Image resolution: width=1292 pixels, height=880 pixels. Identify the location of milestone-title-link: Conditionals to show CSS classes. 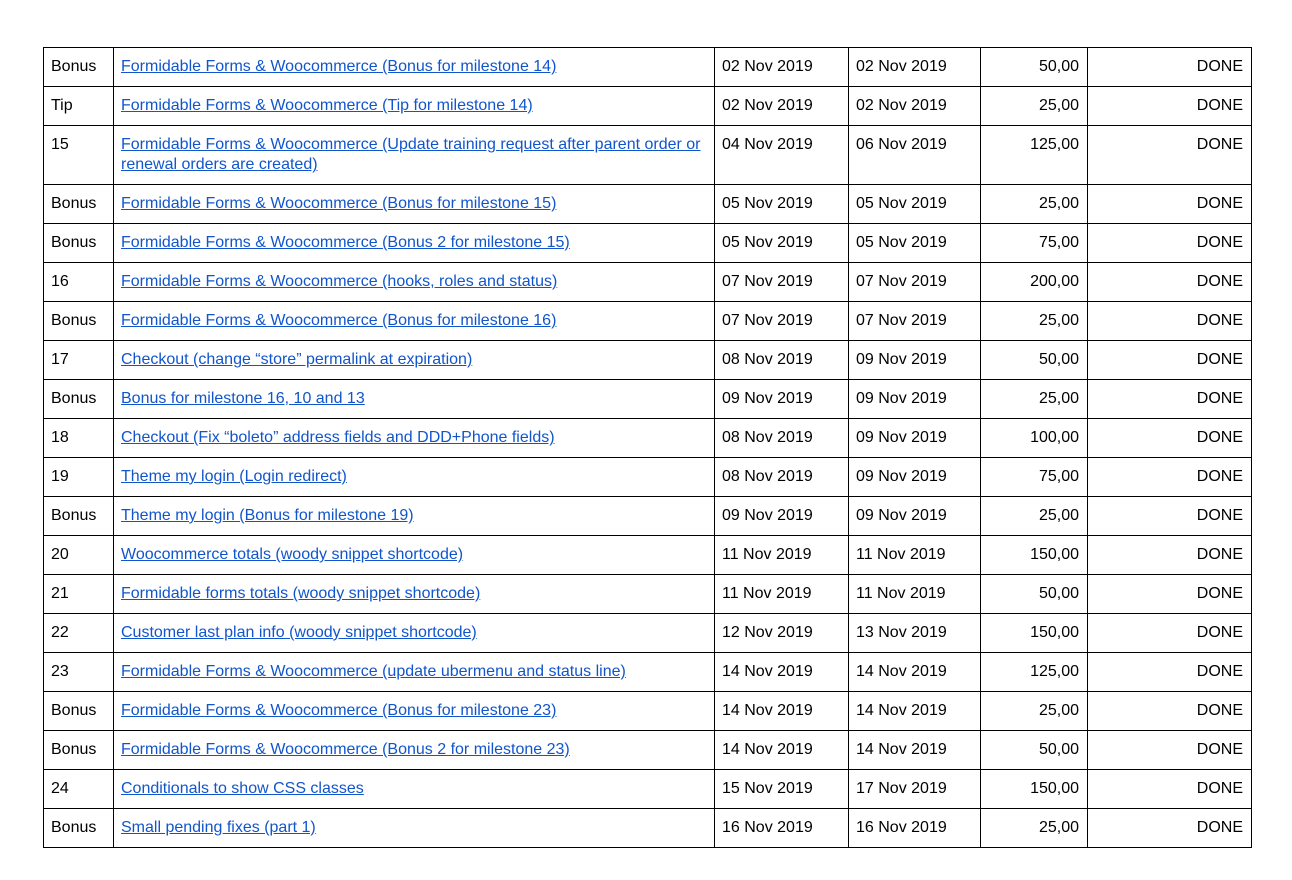
(242, 788).